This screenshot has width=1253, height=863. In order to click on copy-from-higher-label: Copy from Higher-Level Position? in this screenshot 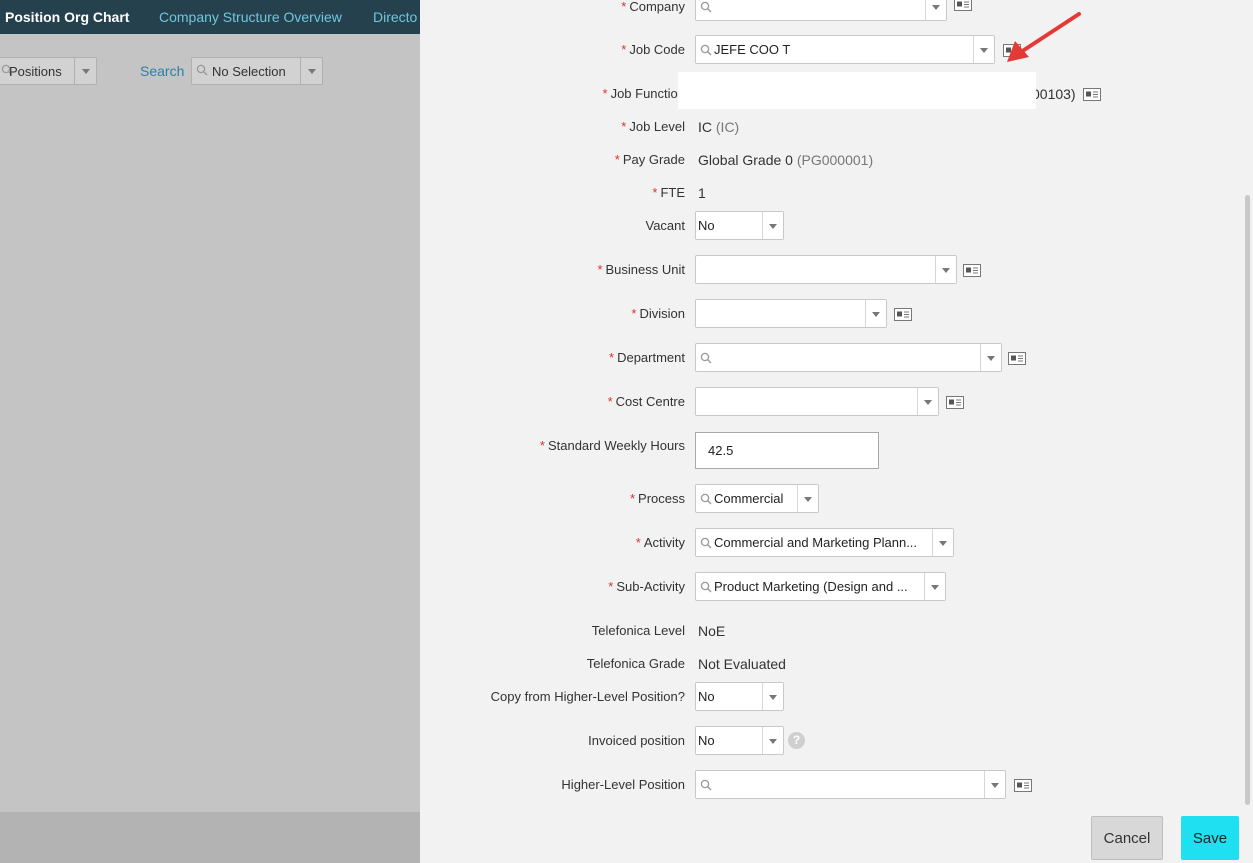, I will do `click(587, 696)`.